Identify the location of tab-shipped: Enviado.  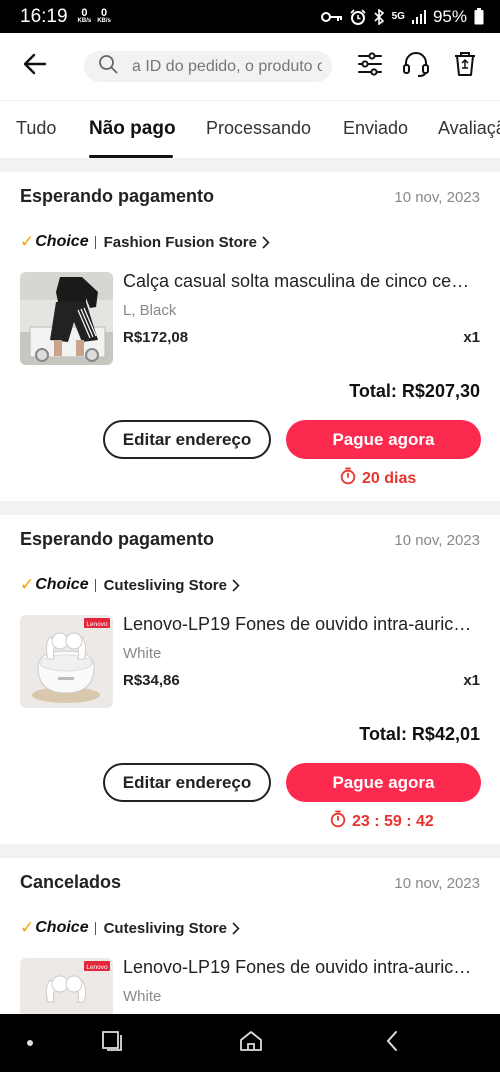
(375, 128).